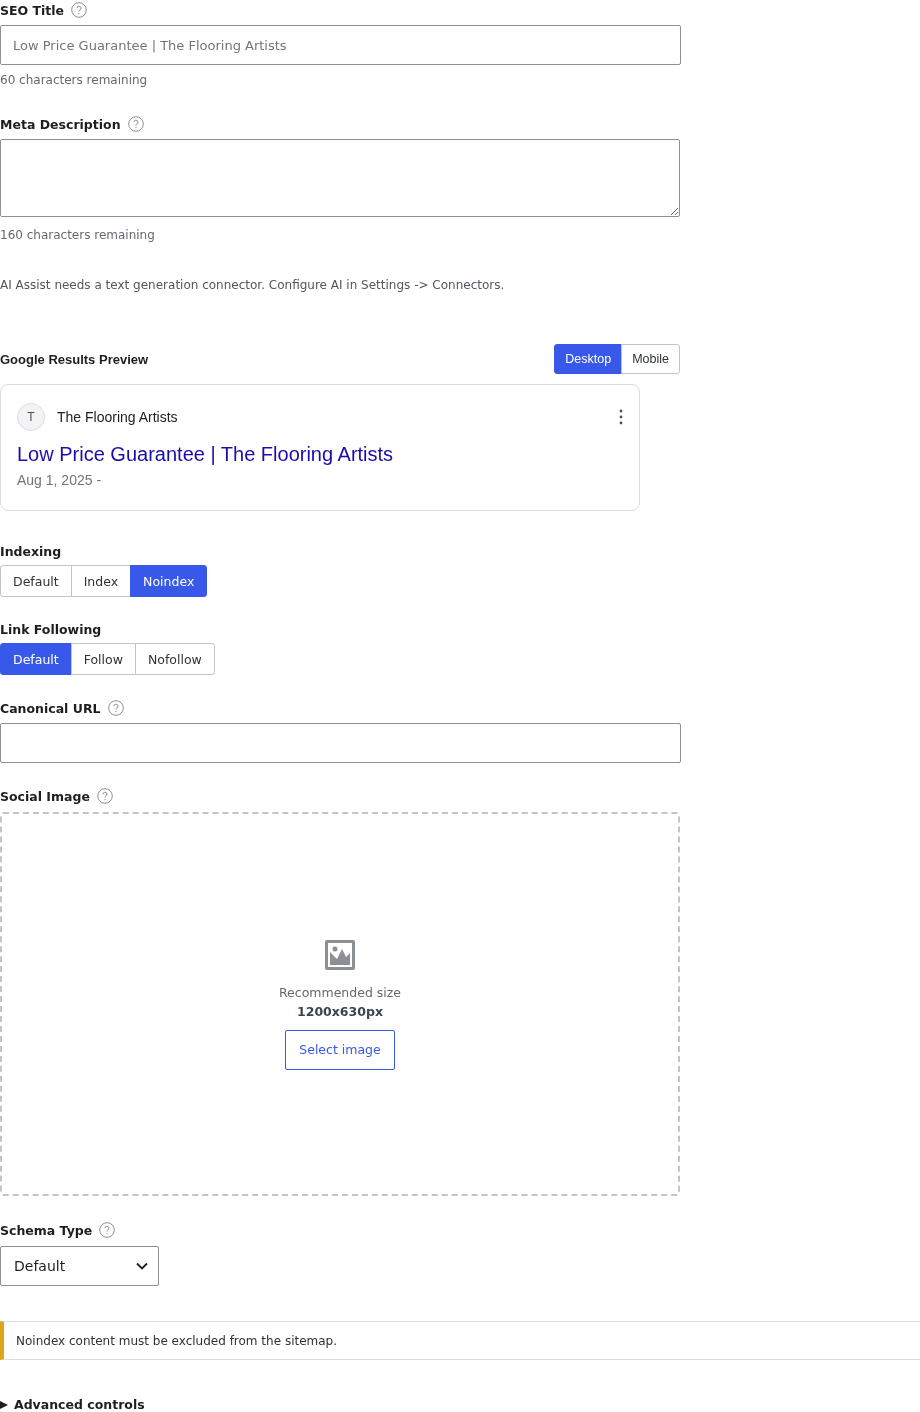 This screenshot has width=920, height=1412. Describe the element at coordinates (205, 454) in the screenshot. I see `result-link: Low Price Guarantee | The Flooring Artists` at that location.